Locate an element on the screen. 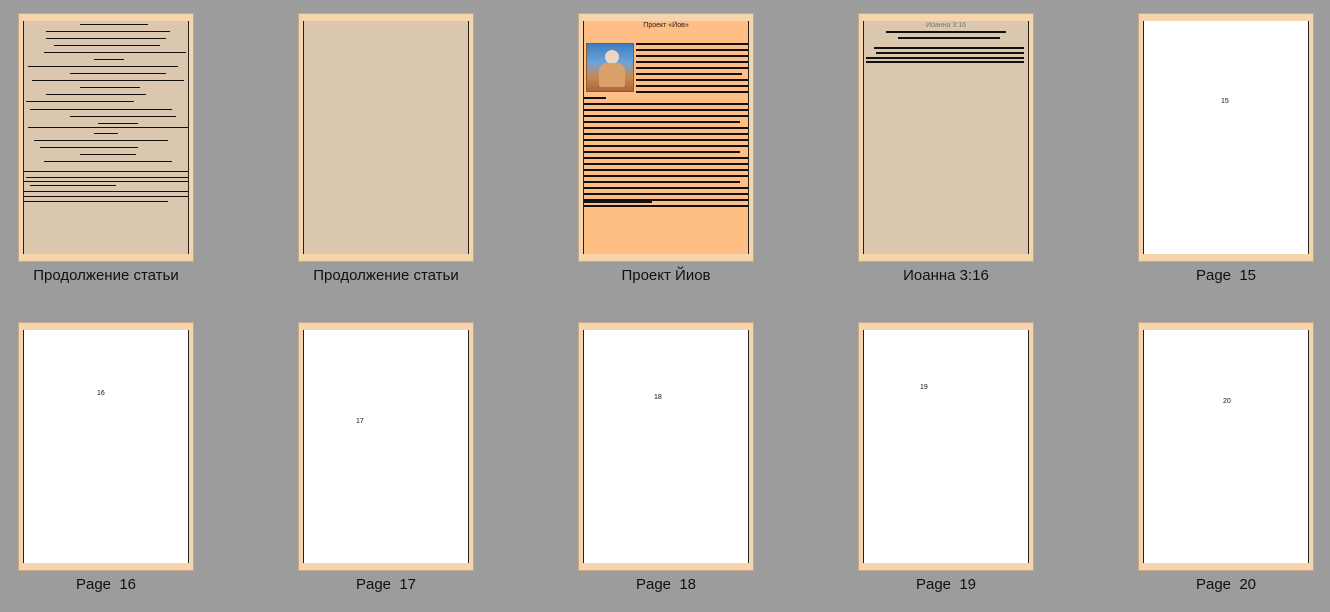  page-content-blank: 16 is located at coordinates (106, 446).